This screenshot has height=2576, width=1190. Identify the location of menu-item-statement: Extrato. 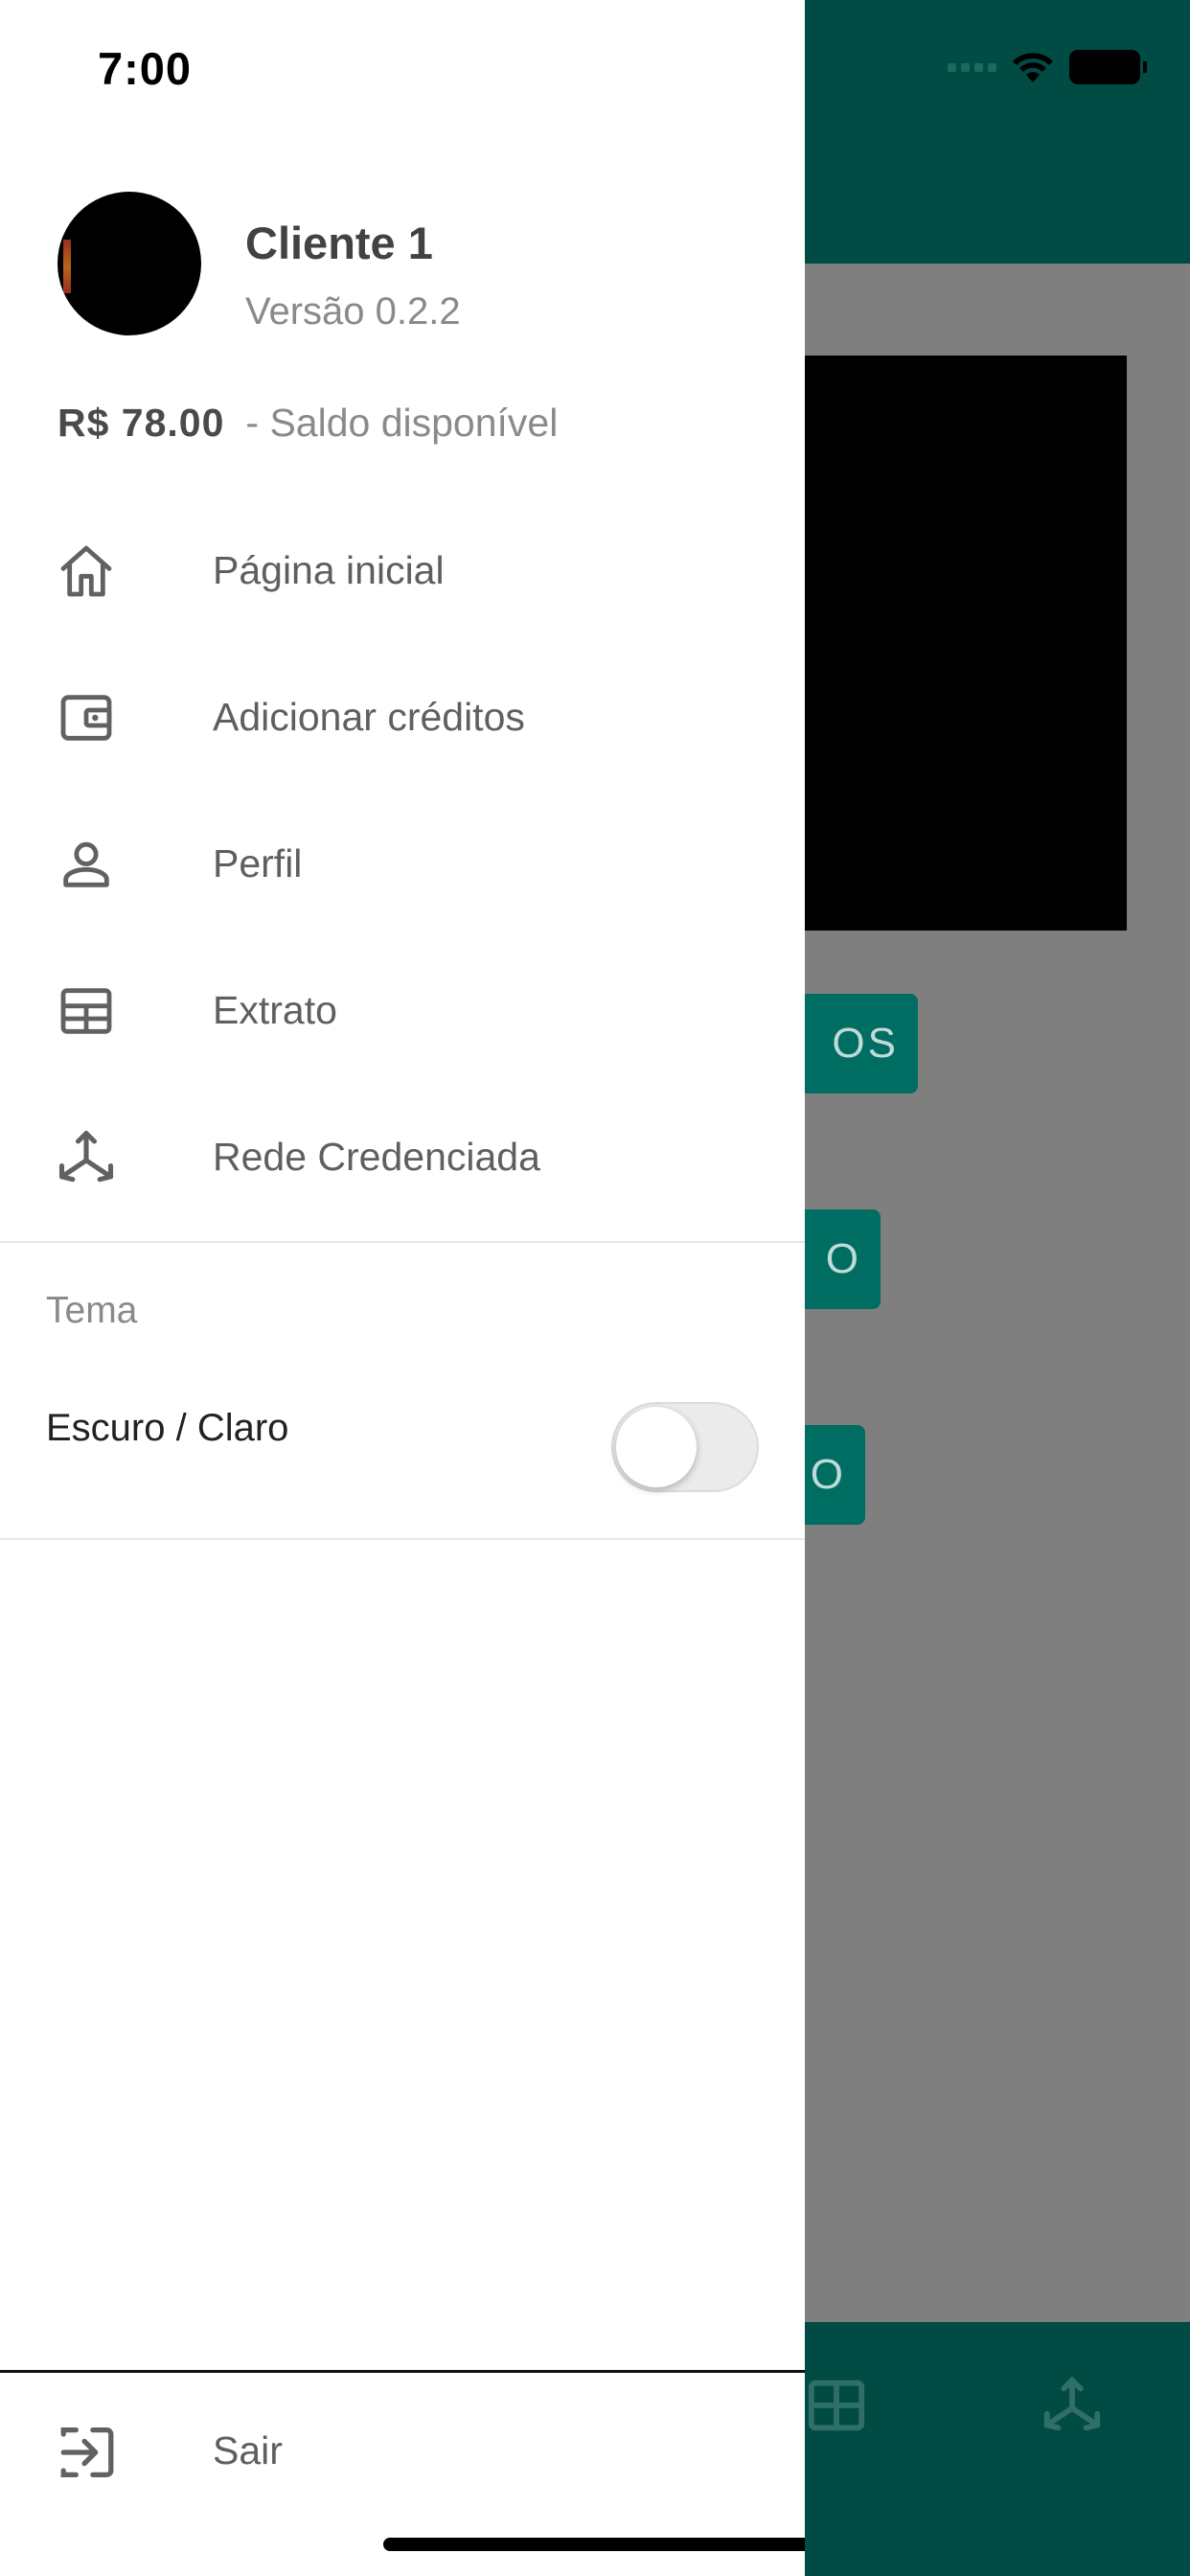
(403, 1010).